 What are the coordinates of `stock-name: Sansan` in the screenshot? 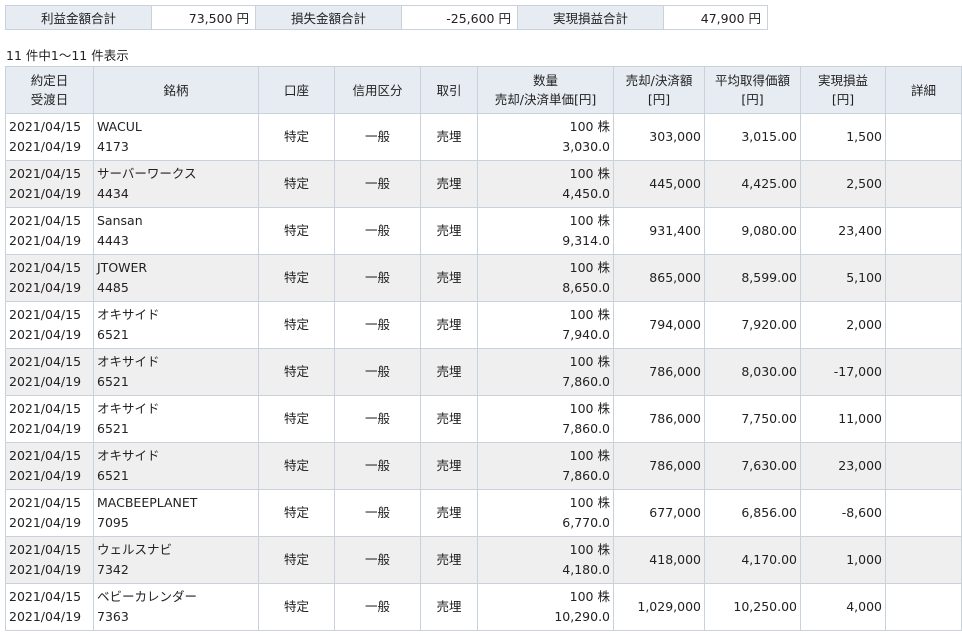 It's located at (120, 220).